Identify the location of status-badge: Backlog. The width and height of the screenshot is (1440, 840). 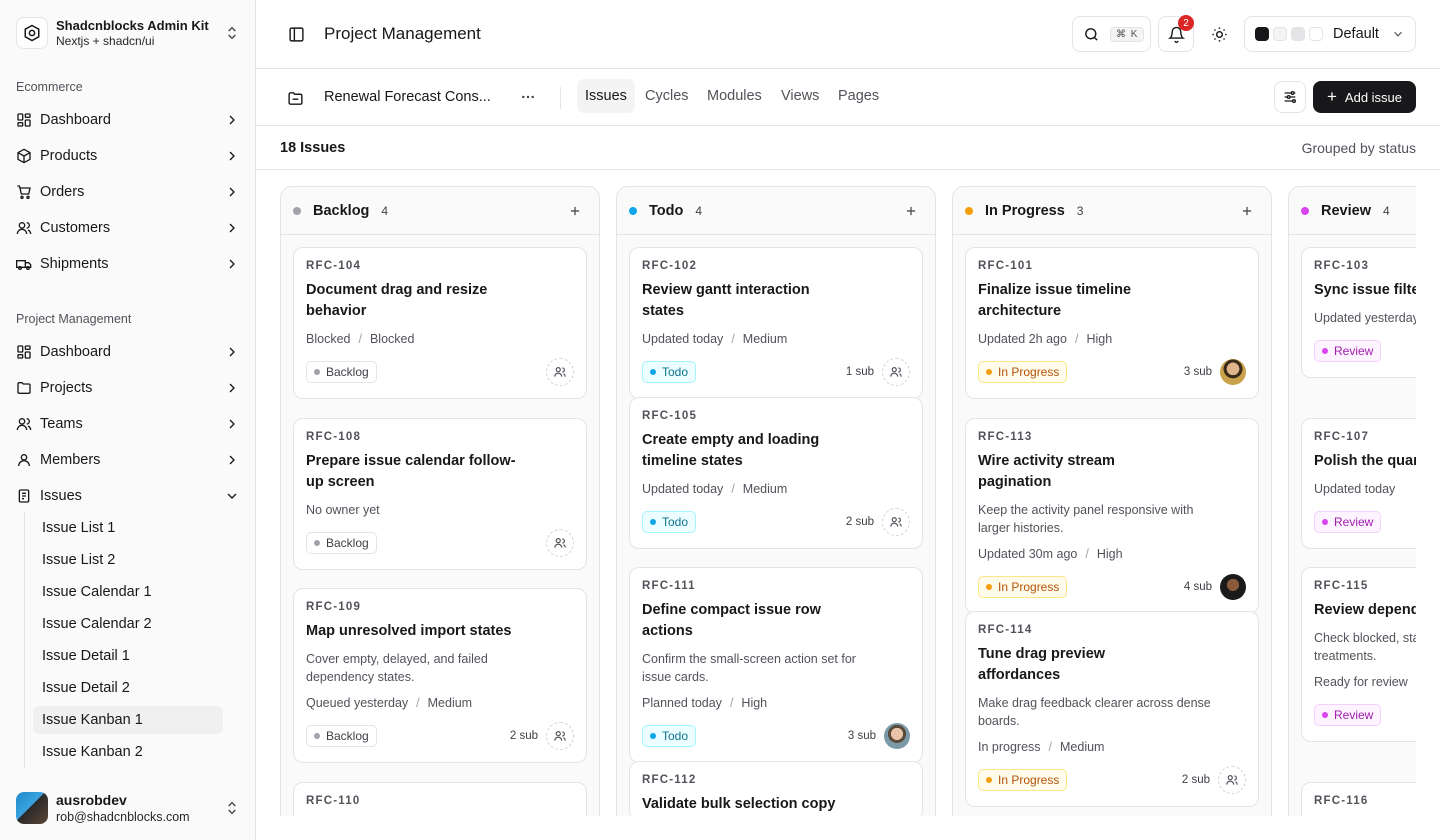
(341, 543).